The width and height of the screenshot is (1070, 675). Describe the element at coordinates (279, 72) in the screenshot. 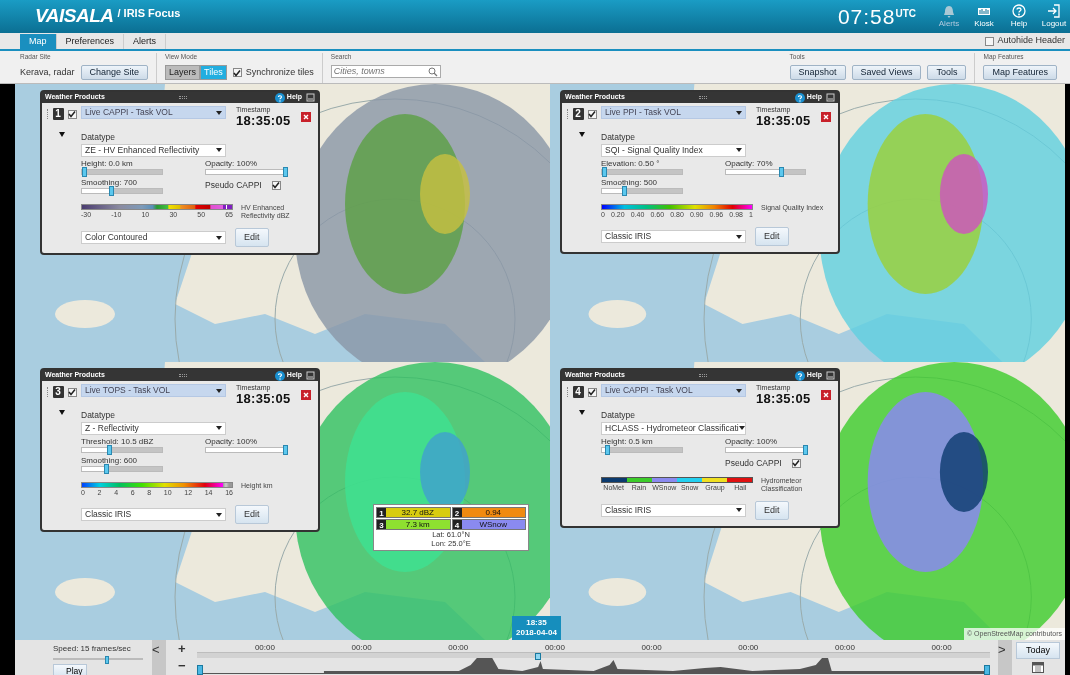

I see `checkbox-label: Synchronize tiles` at that location.